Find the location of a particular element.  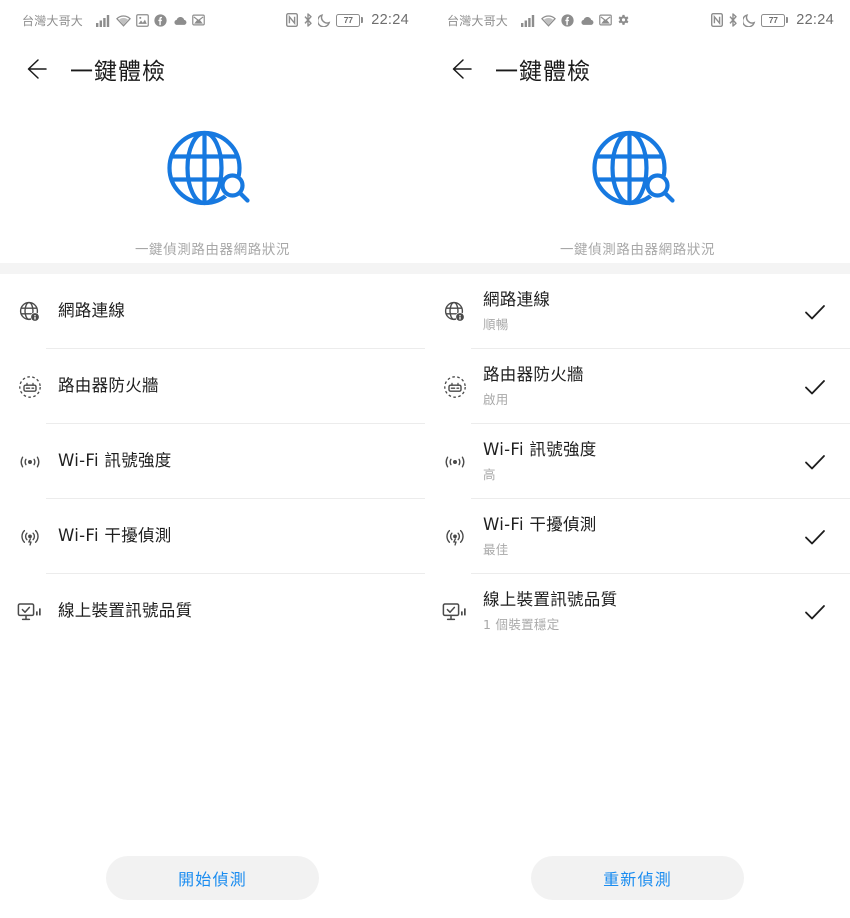

list-item: 網路連線 順暢 is located at coordinates (637, 311).